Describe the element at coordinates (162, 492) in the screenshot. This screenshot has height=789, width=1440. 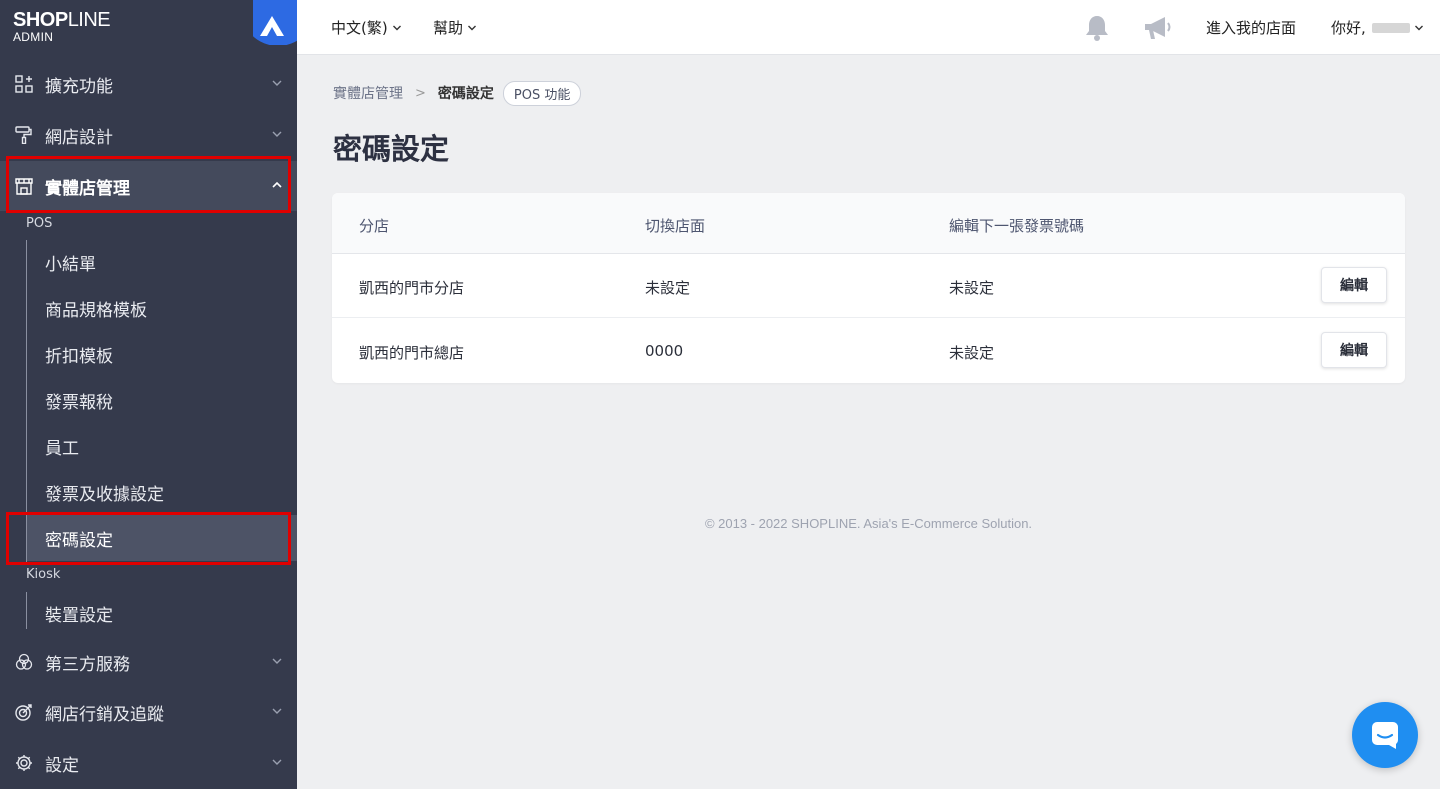
I see `sidebar-subitem-invoice-receipt-settings: 發票及收據設定` at that location.